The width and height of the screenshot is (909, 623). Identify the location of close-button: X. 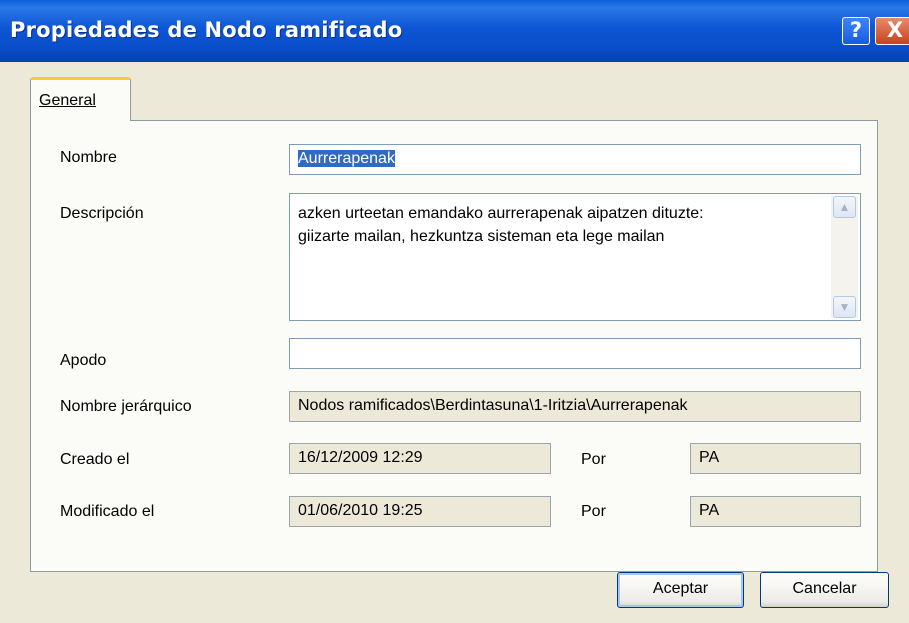
(892, 31).